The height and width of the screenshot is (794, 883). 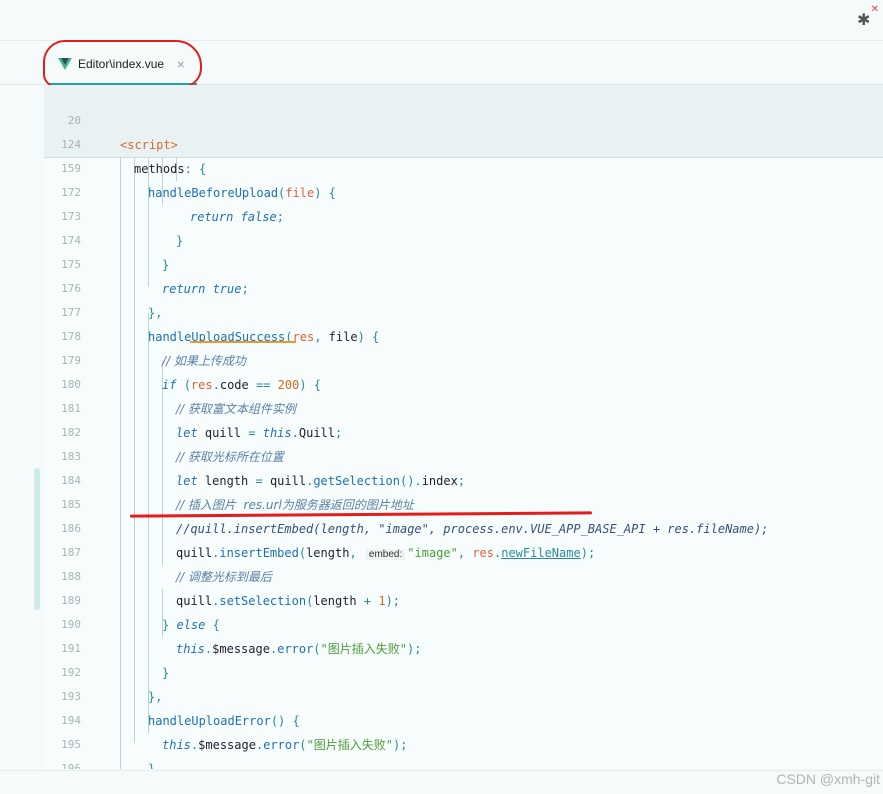 What do you see at coordinates (441, 63) in the screenshot?
I see `tab-bar: Editor\index.vue ×` at bounding box center [441, 63].